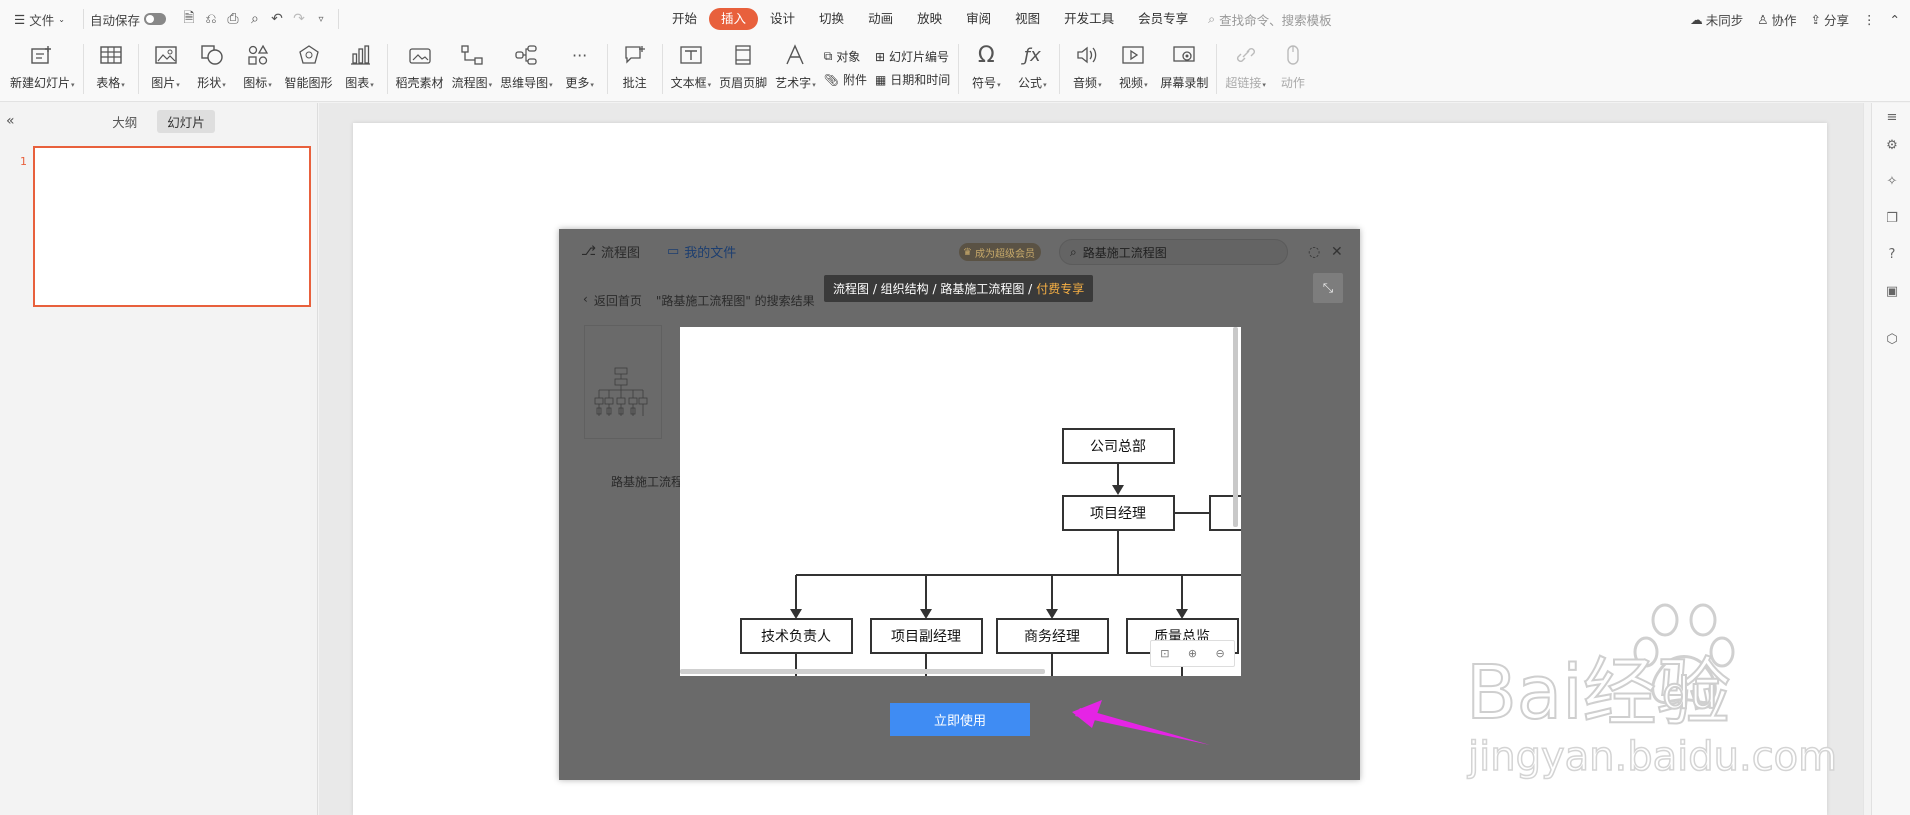 The width and height of the screenshot is (1910, 815). I want to click on tab-developer: 开发工具, so click(1089, 19).